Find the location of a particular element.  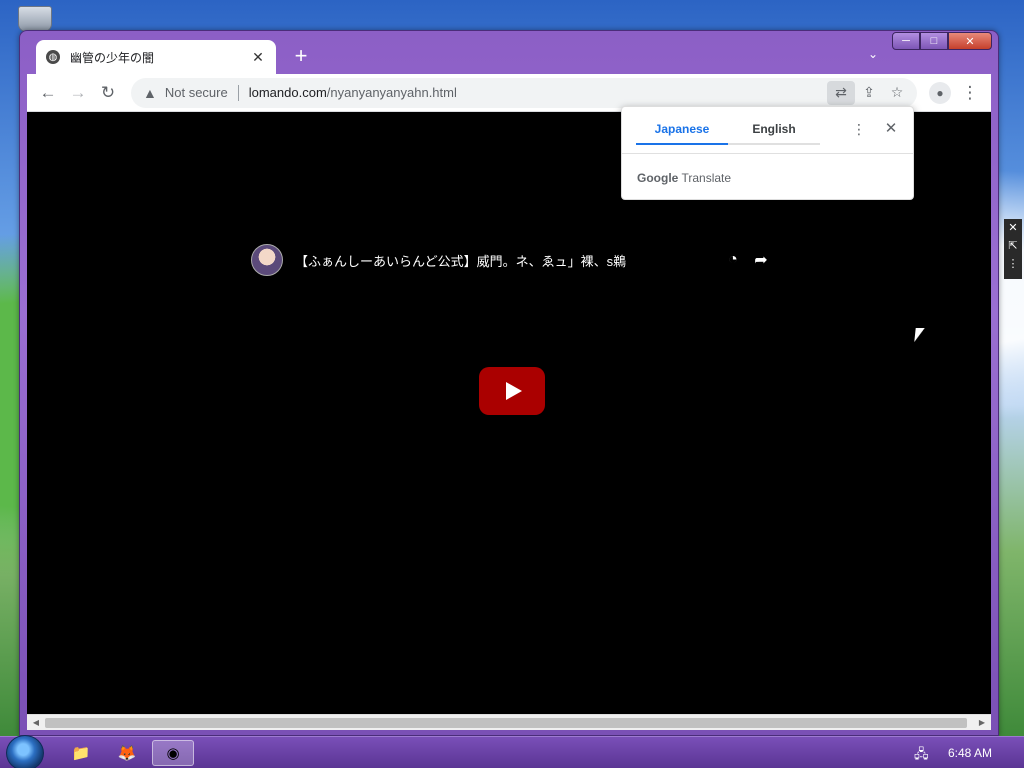

video-play-button is located at coordinates (512, 391).